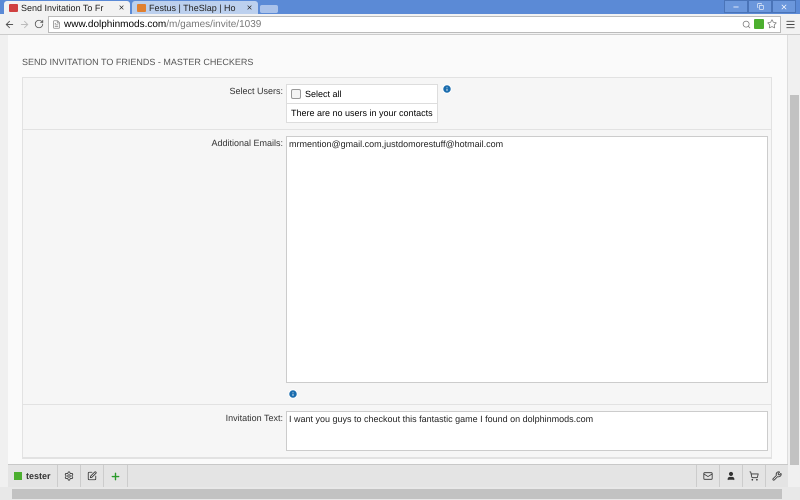  I want to click on empty-message: There are no users in your contacts, so click(362, 113).